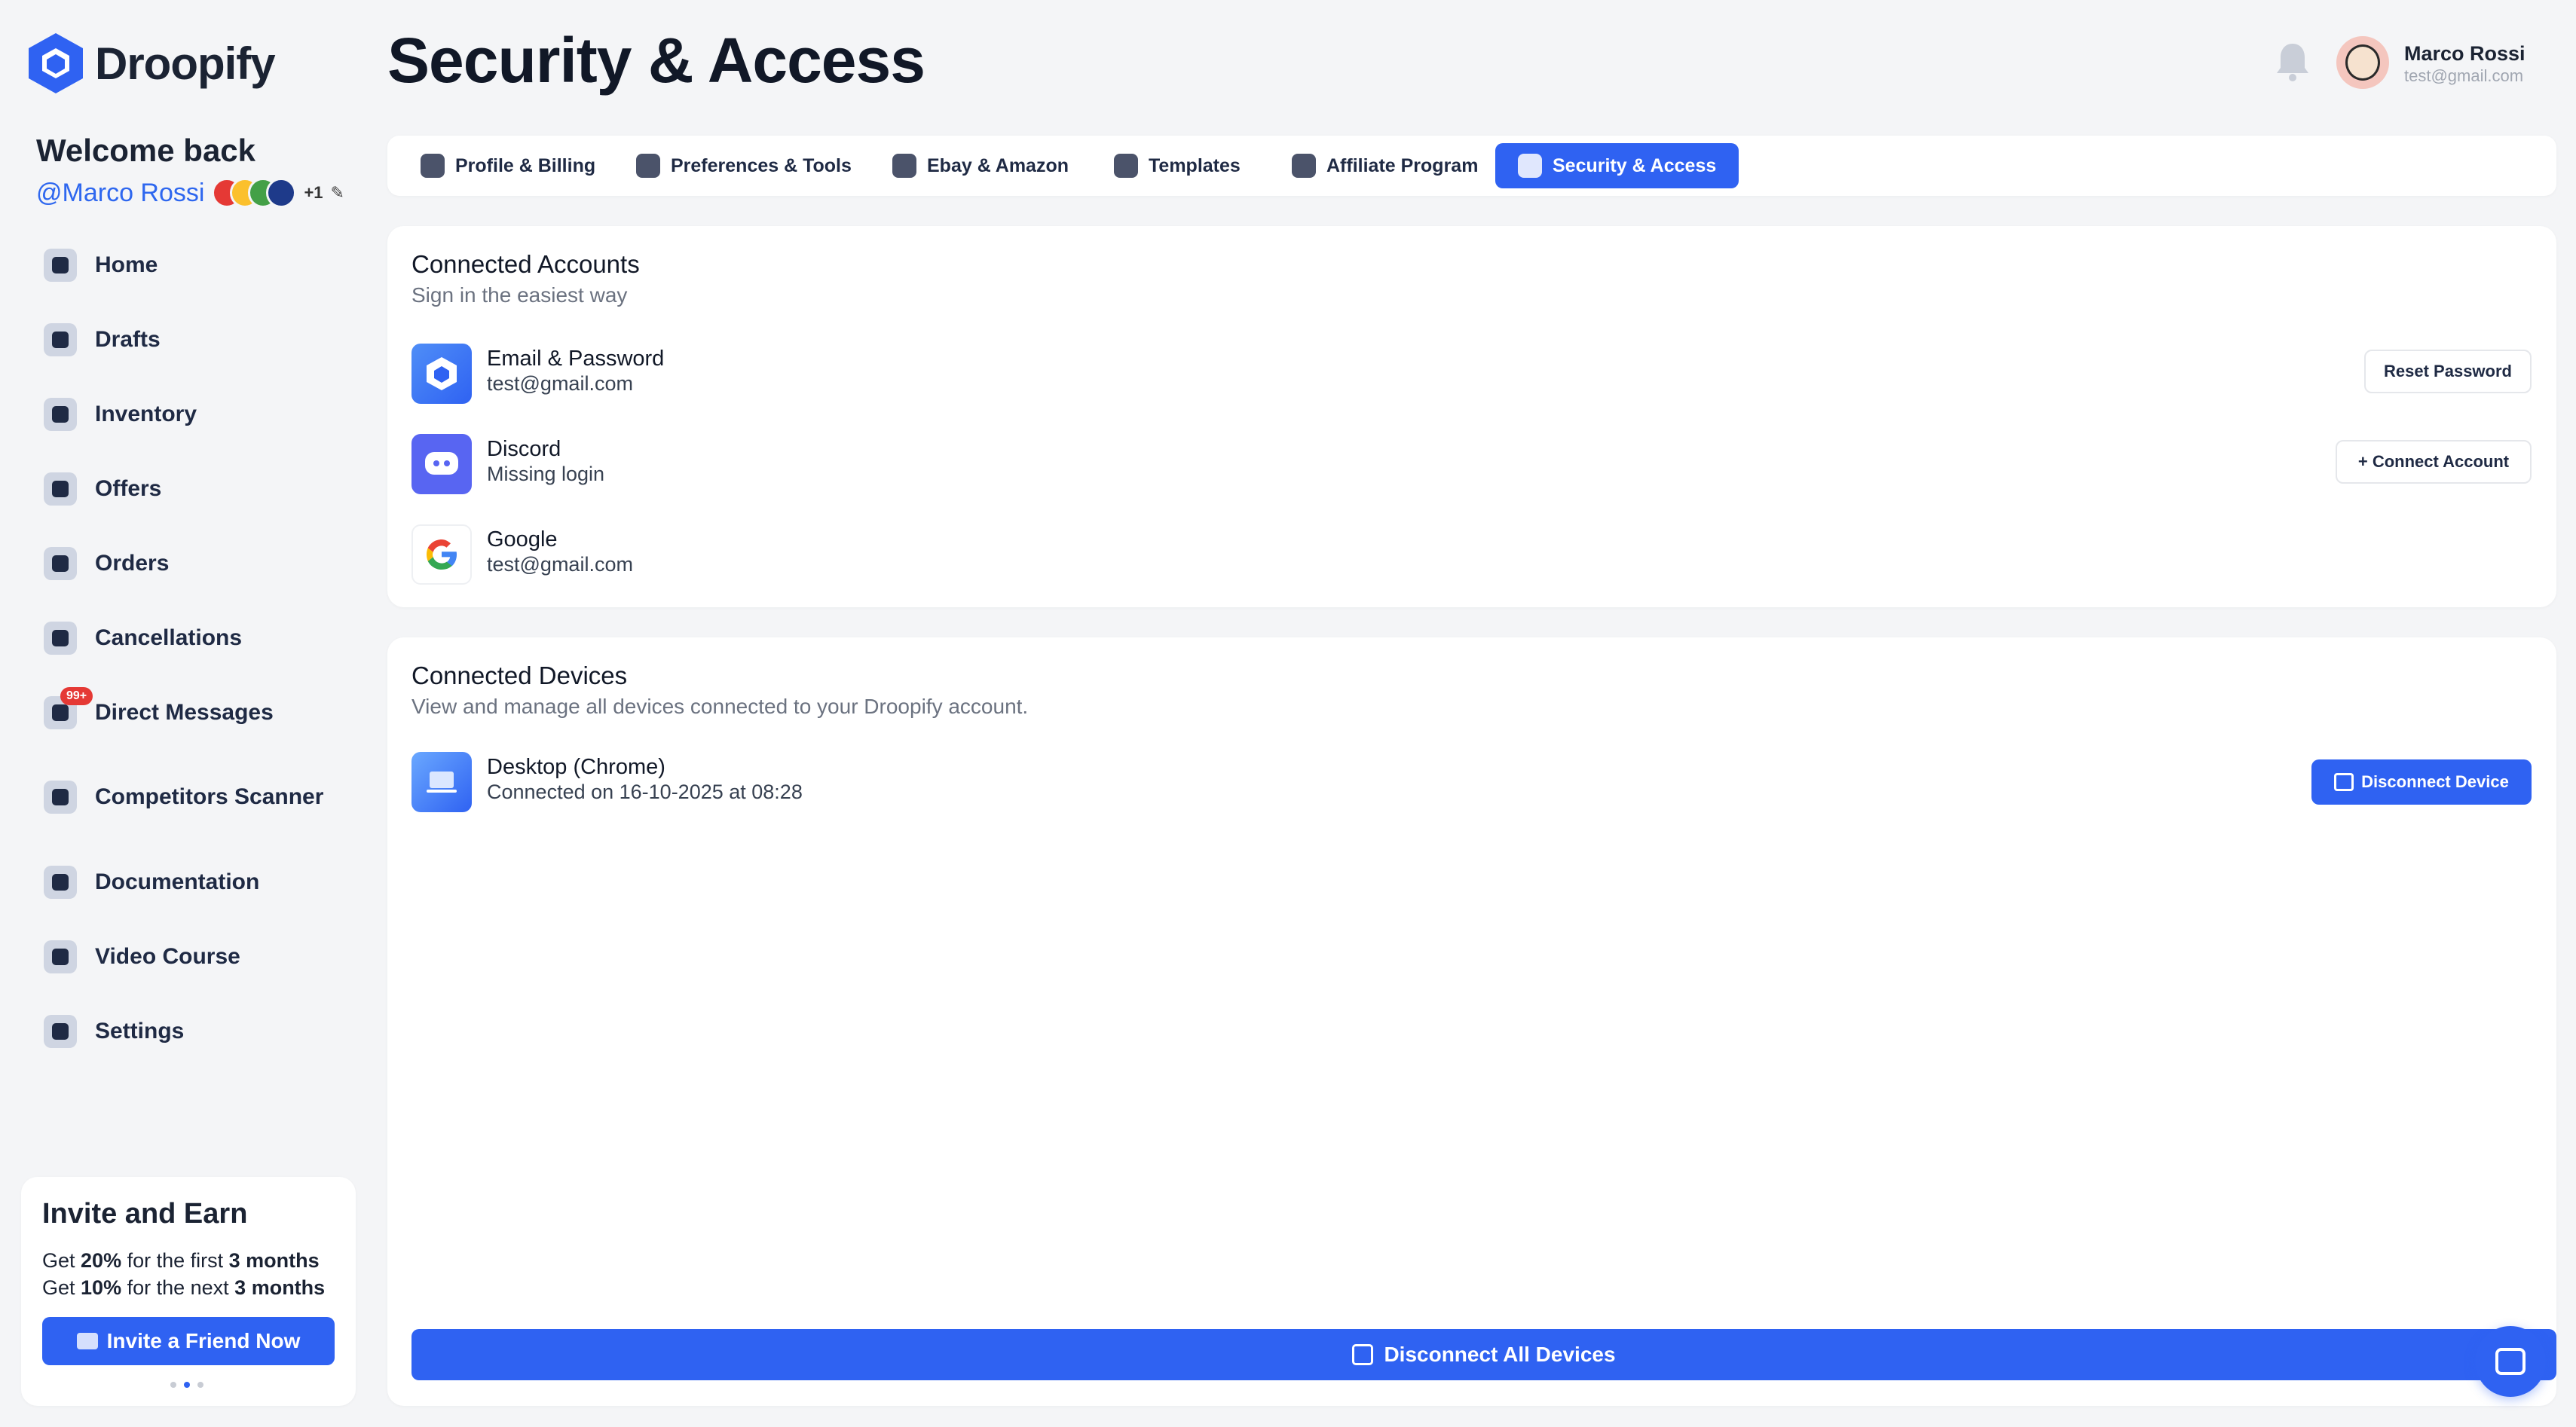 The width and height of the screenshot is (2576, 1427). I want to click on sidebar-item-competitors-scanner: Competitors Scanner, so click(183, 797).